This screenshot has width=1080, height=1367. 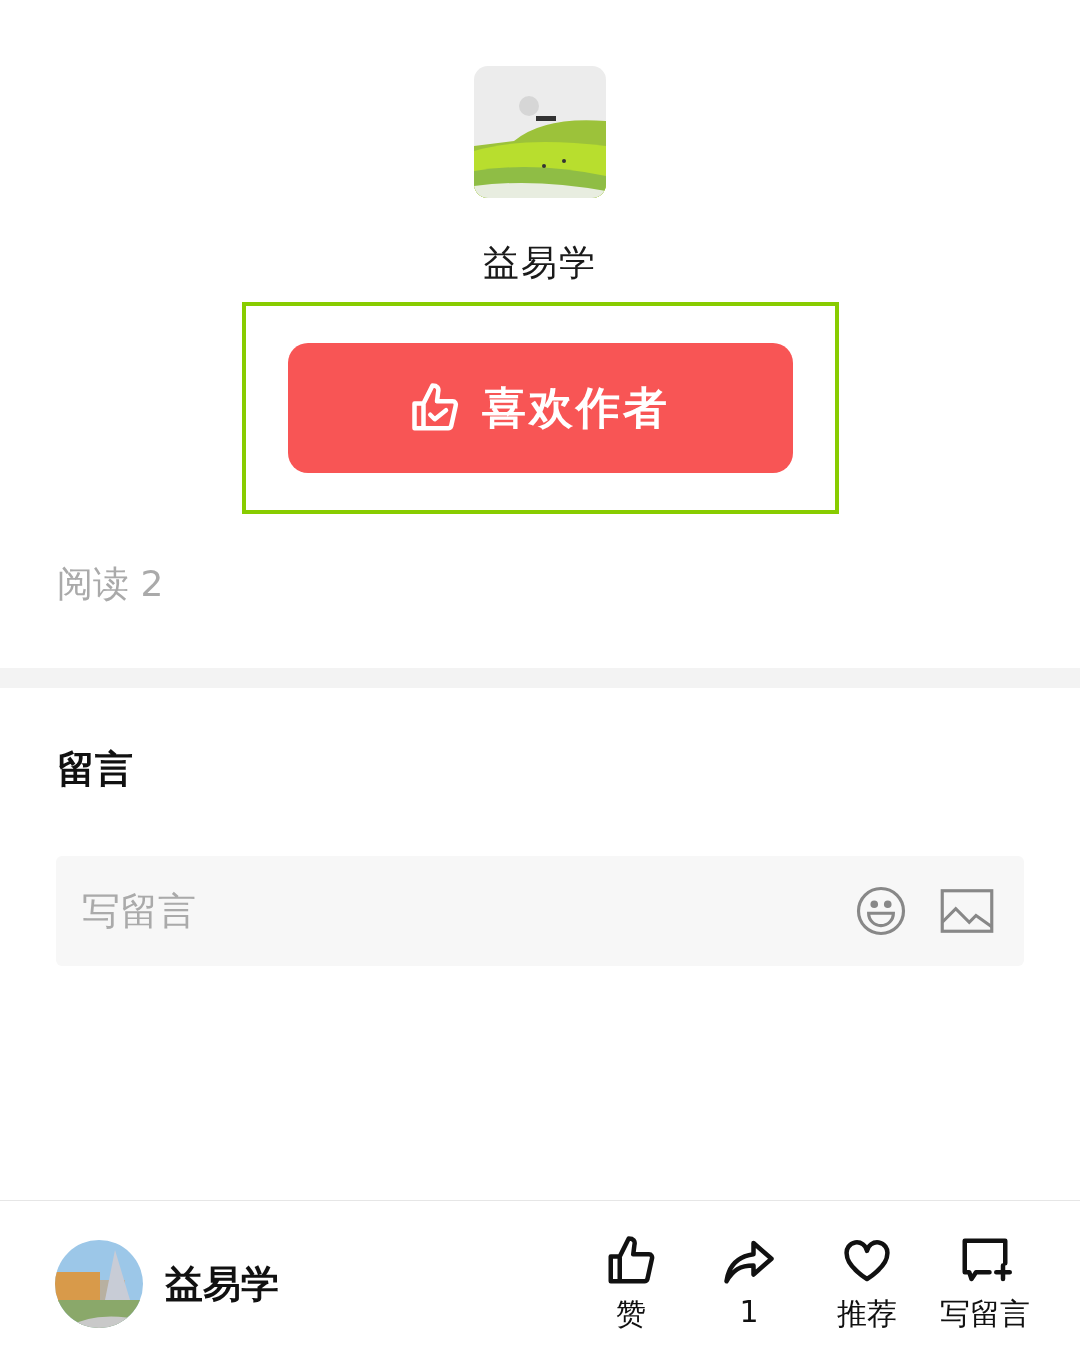 I want to click on image-icon, so click(x=967, y=911).